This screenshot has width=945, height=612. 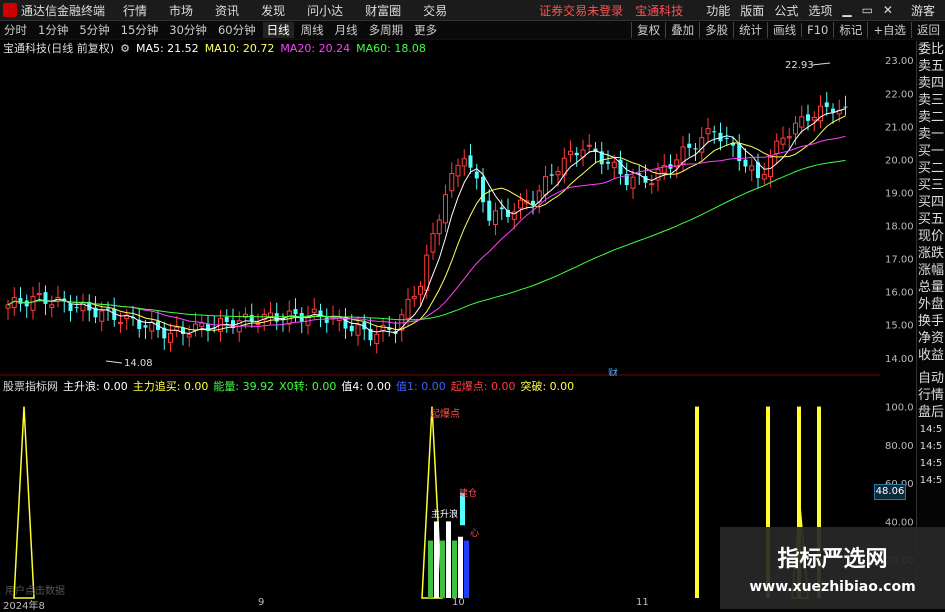 What do you see at coordinates (15, 30) in the screenshot?
I see `period-fenshi: 分时` at bounding box center [15, 30].